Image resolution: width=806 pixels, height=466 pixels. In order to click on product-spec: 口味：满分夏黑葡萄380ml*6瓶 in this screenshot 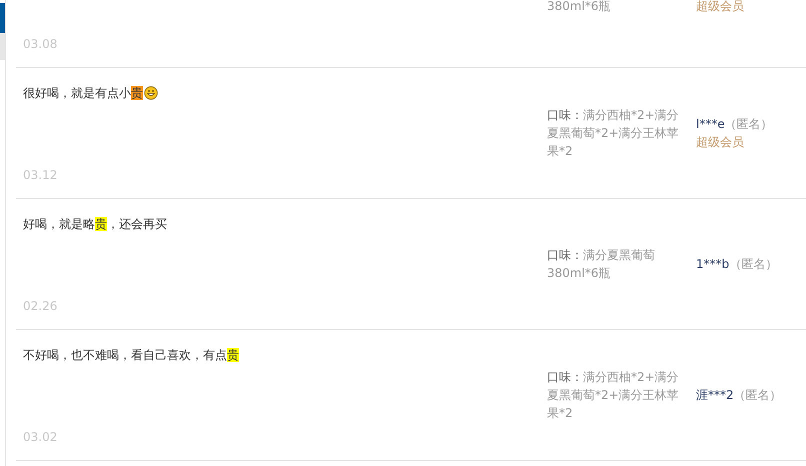, I will do `click(601, 264)`.